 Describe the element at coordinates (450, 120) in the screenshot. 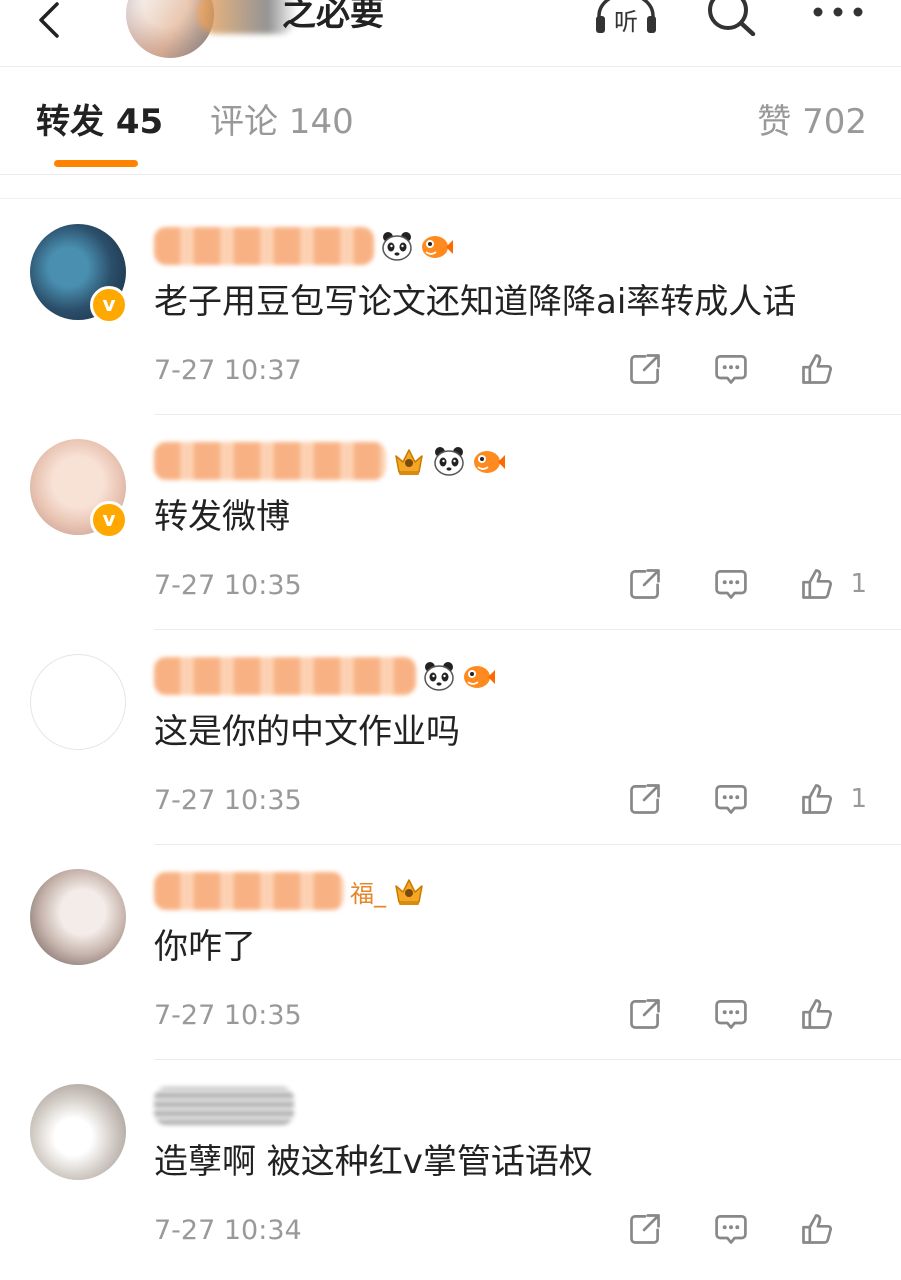

I see `tab-bar: 转发 45 评论 140 赞 702` at that location.